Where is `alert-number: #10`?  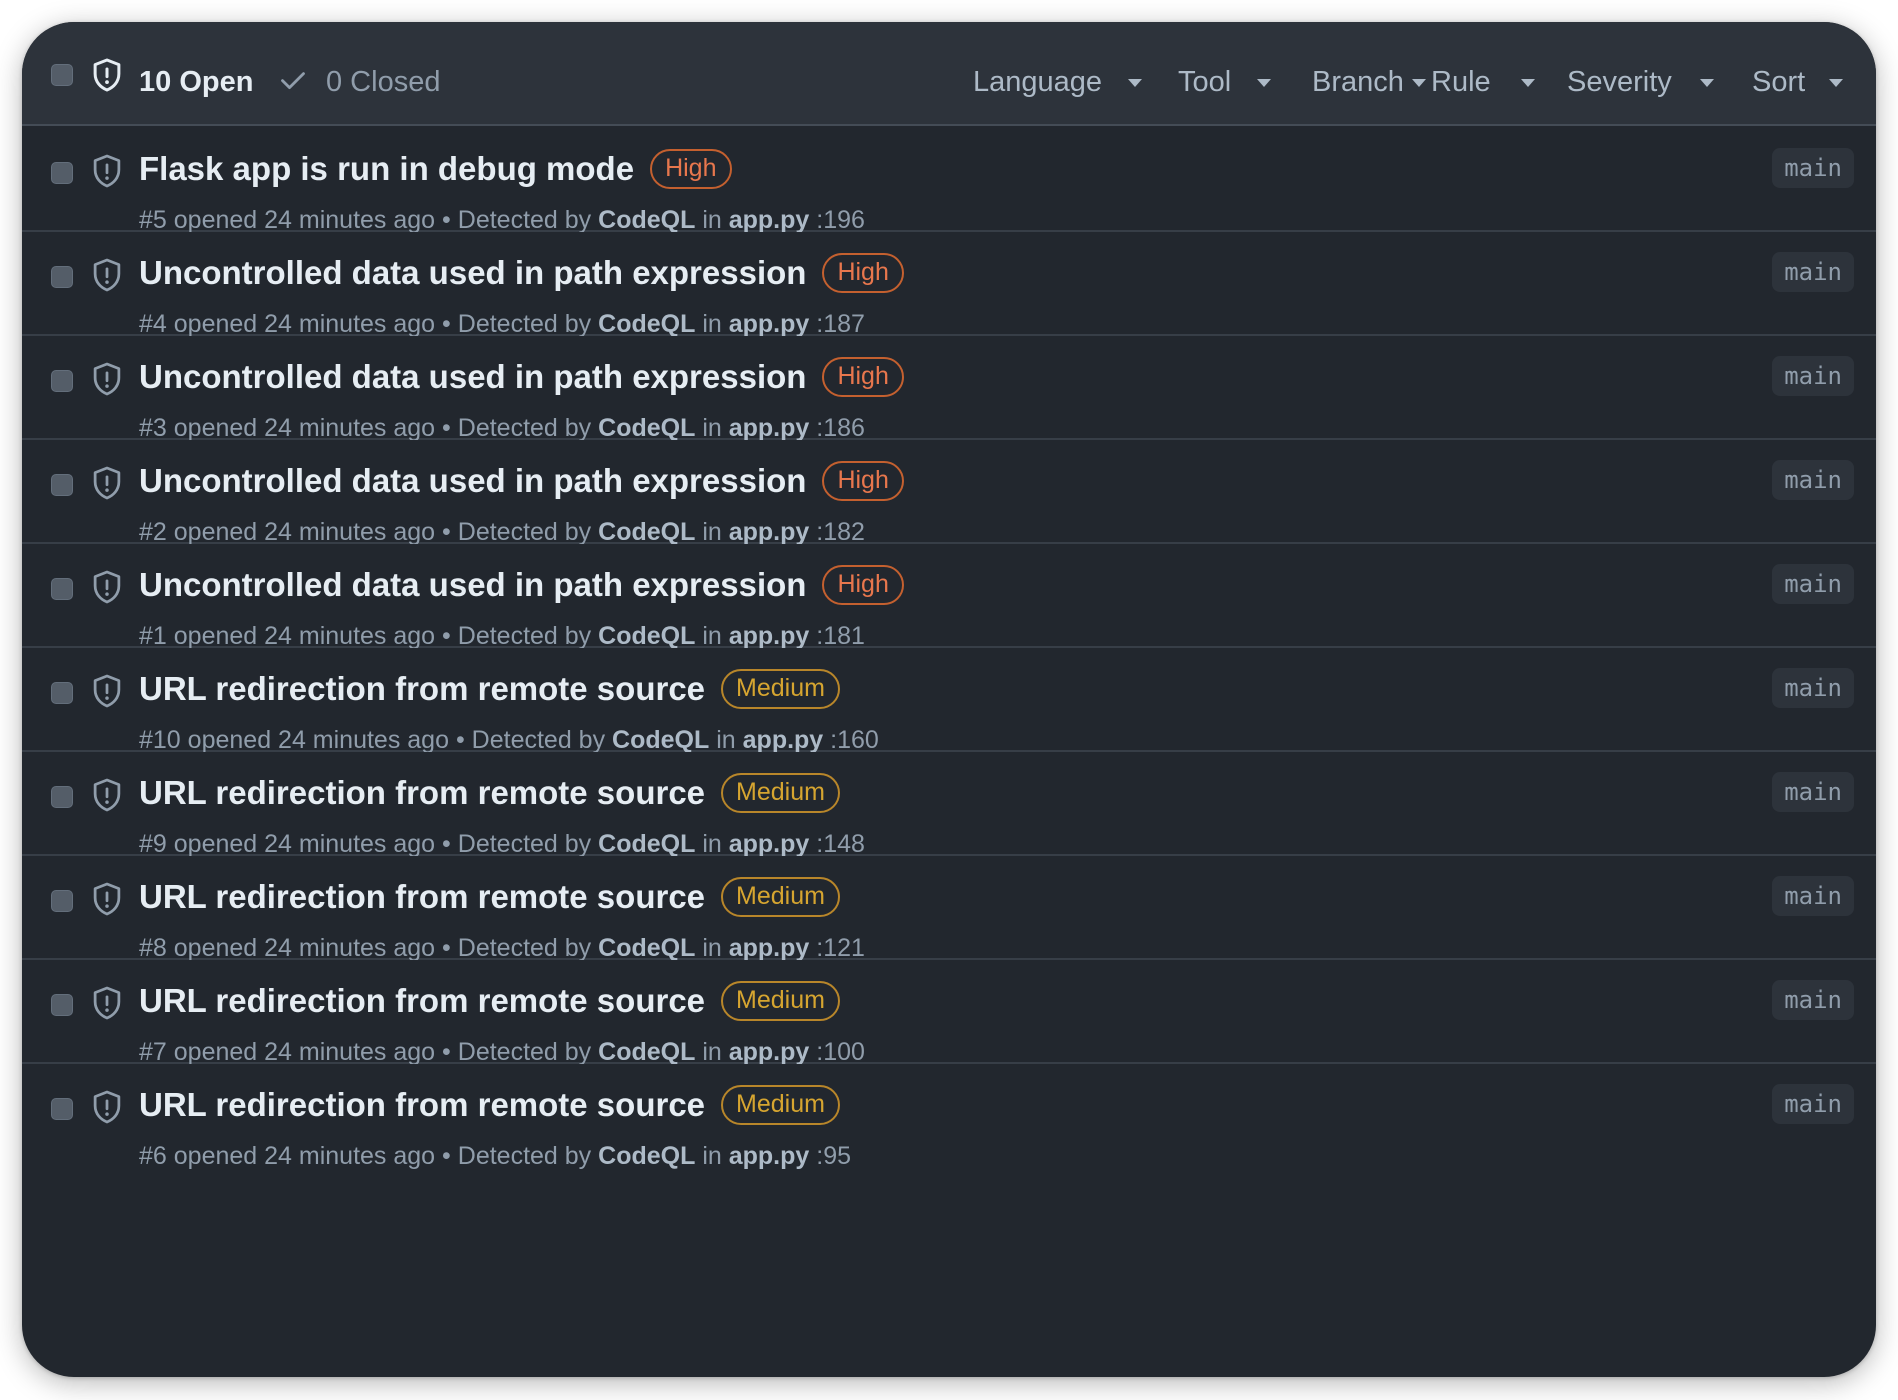 alert-number: #10 is located at coordinates (160, 740).